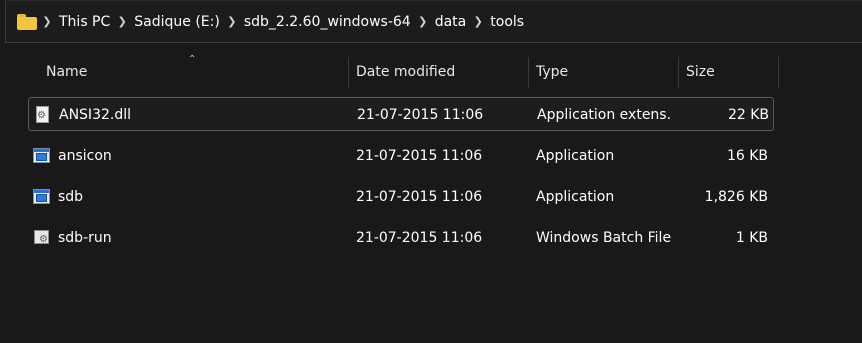 This screenshot has height=343, width=862. Describe the element at coordinates (441, 72) in the screenshot. I see `column-date-modified: Date modified` at that location.